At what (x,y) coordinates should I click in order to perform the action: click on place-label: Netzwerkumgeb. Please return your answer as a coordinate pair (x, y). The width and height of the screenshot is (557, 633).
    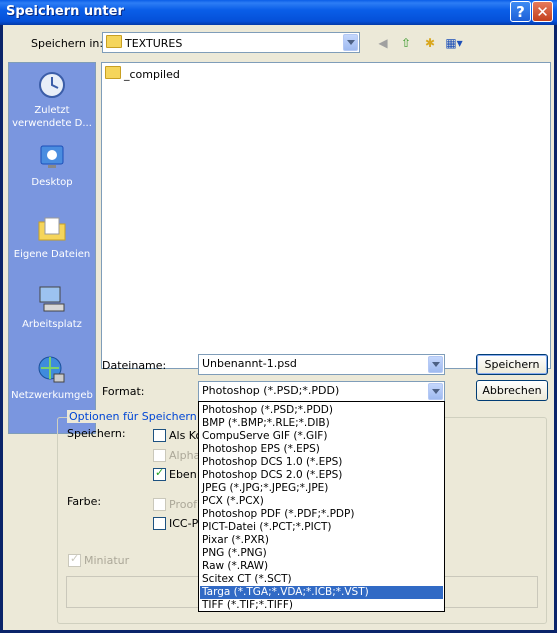
    Looking at the image, I should click on (52, 395).